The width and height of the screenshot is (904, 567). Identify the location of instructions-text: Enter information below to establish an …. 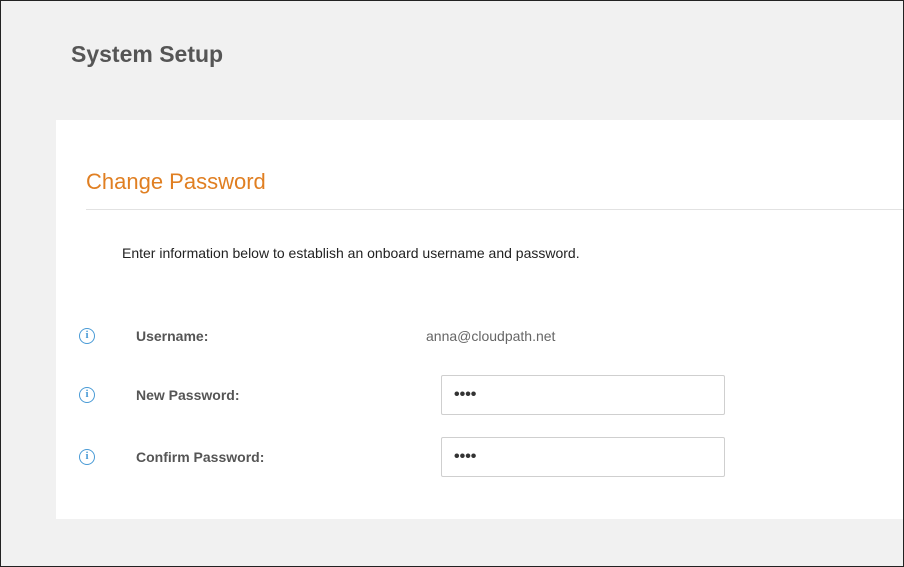
(351, 253).